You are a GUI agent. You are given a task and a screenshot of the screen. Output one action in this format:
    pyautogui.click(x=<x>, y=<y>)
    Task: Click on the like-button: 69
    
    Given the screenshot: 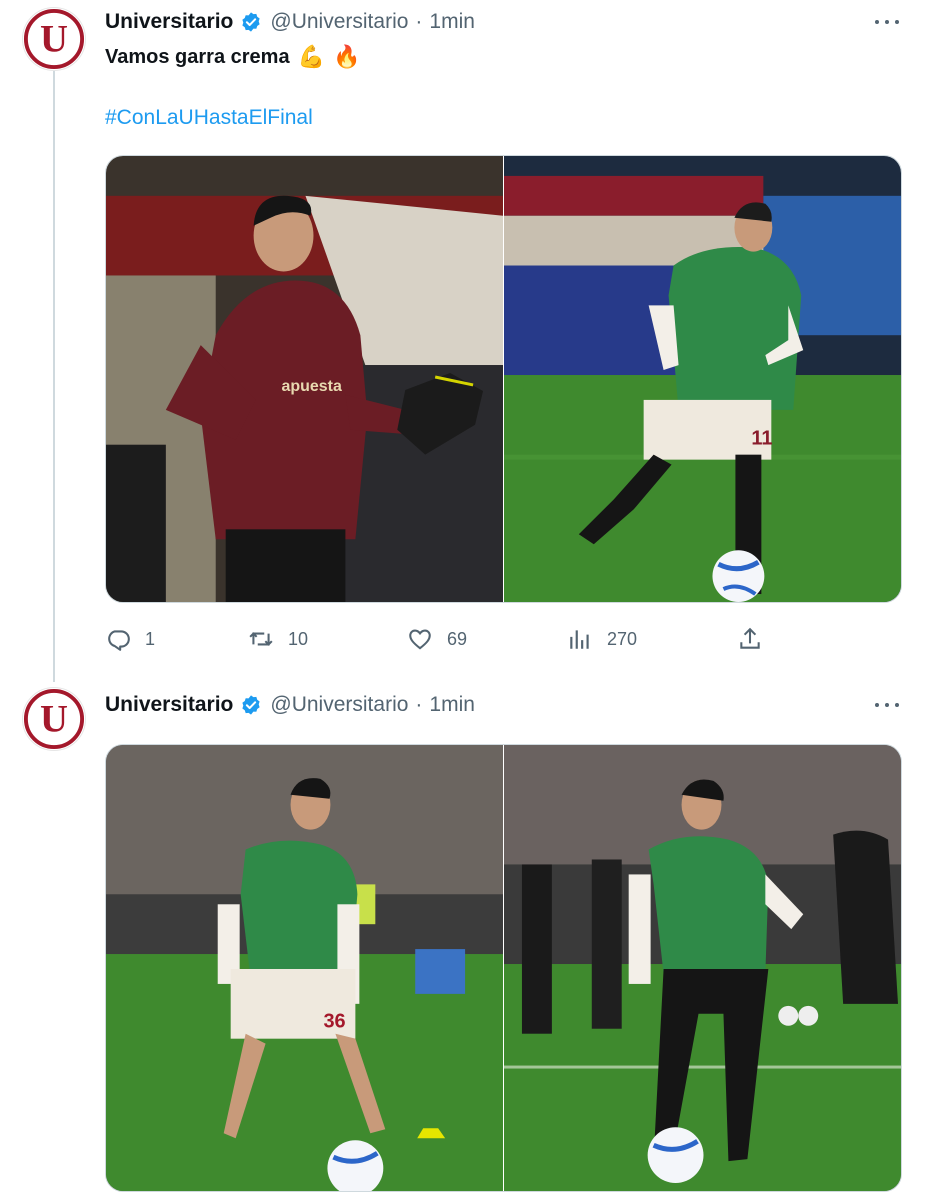 What is the action you would take?
    pyautogui.click(x=437, y=639)
    